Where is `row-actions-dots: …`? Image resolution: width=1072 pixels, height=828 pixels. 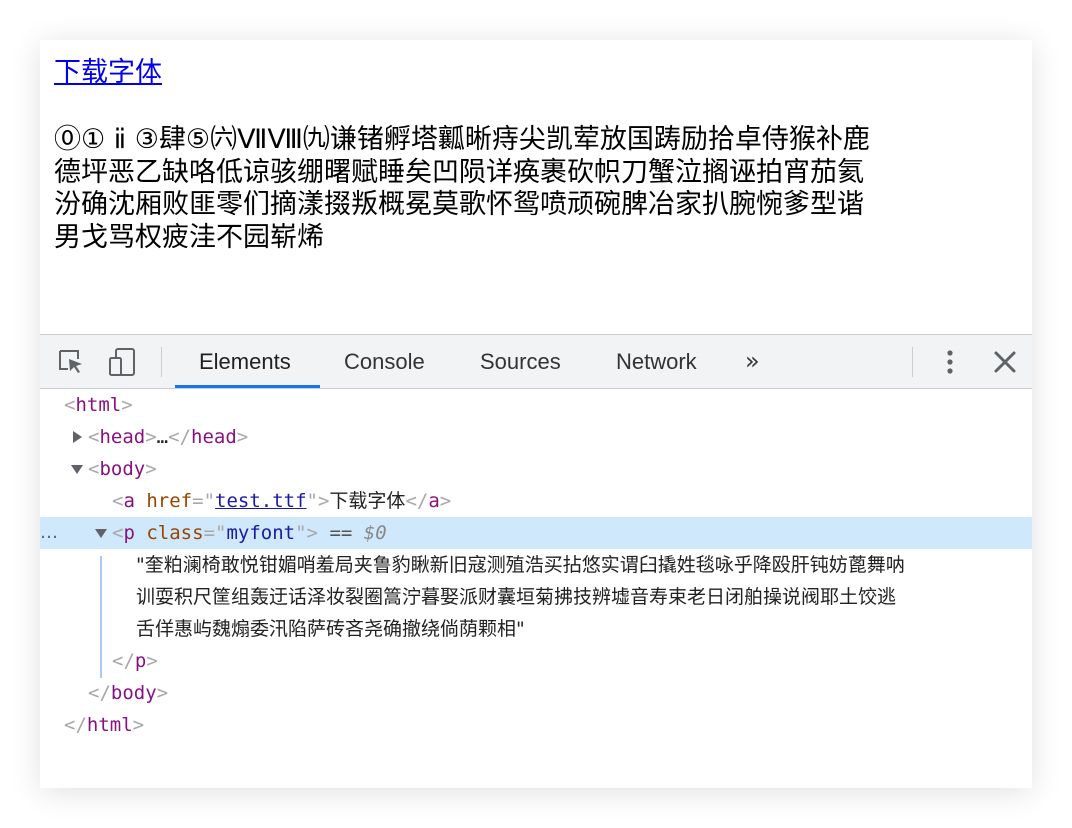 row-actions-dots: … is located at coordinates (49, 533).